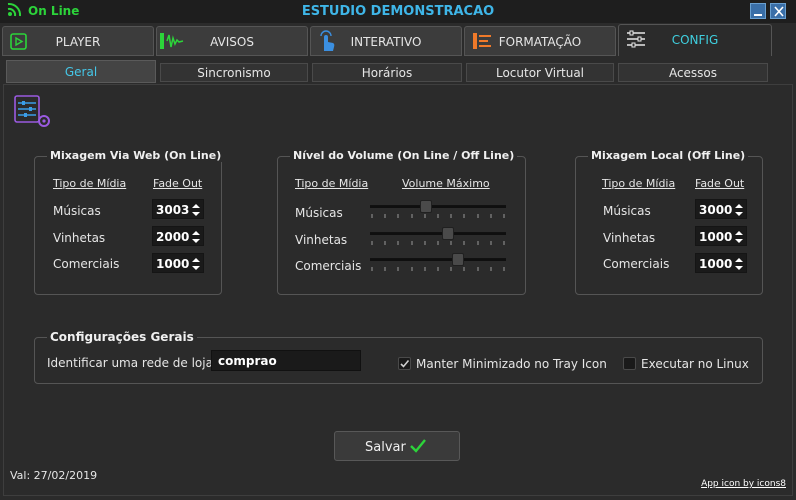 The height and width of the screenshot is (500, 796). Describe the element at coordinates (446, 183) in the screenshot. I see `volume-col-max: Volume Máximo` at that location.